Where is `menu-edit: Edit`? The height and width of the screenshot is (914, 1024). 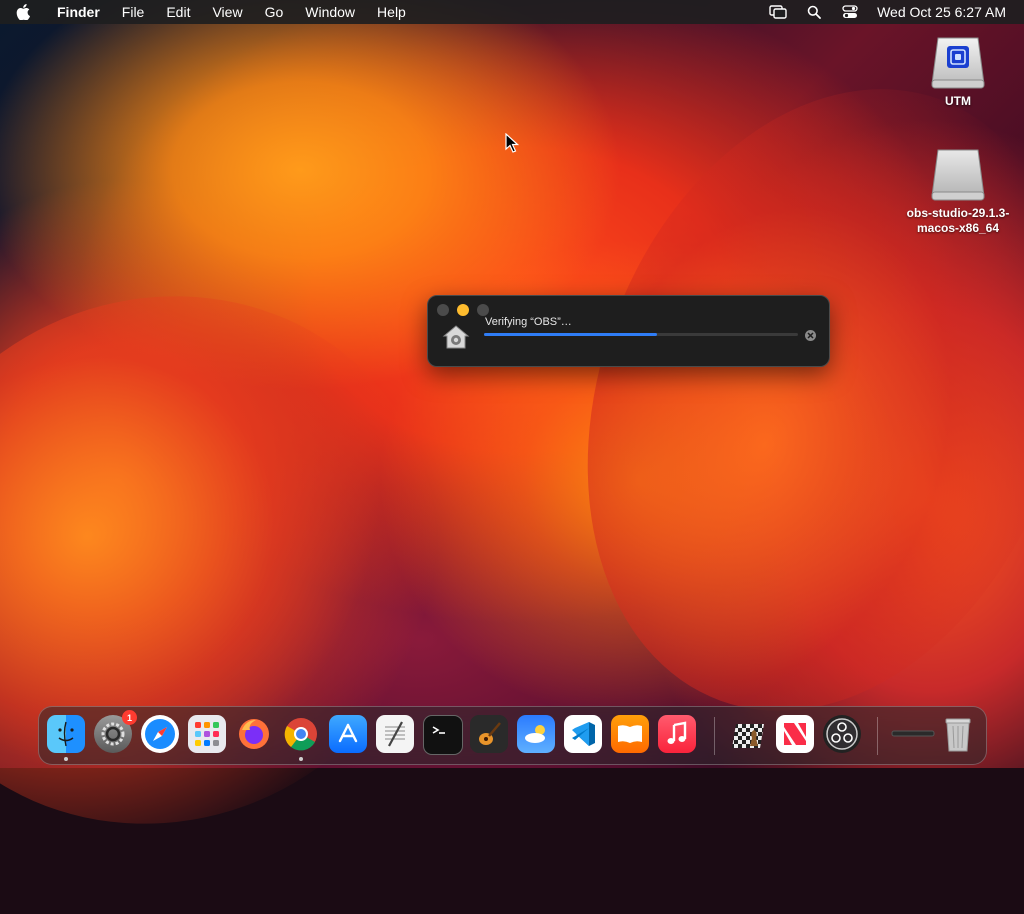 menu-edit: Edit is located at coordinates (178, 12).